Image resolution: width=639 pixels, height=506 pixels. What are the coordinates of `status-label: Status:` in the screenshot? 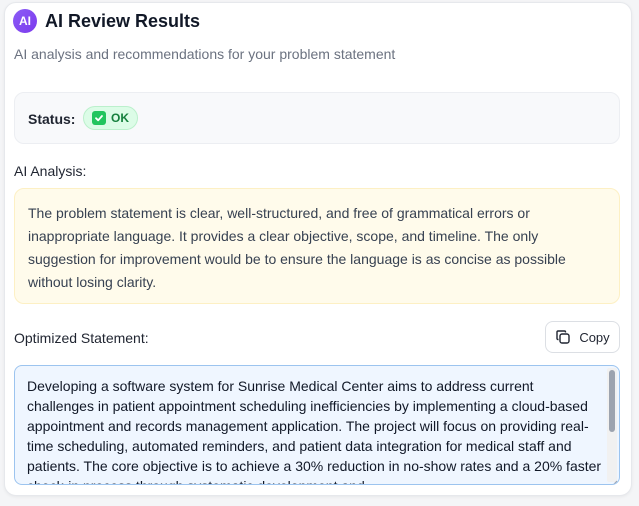 It's located at (52, 119).